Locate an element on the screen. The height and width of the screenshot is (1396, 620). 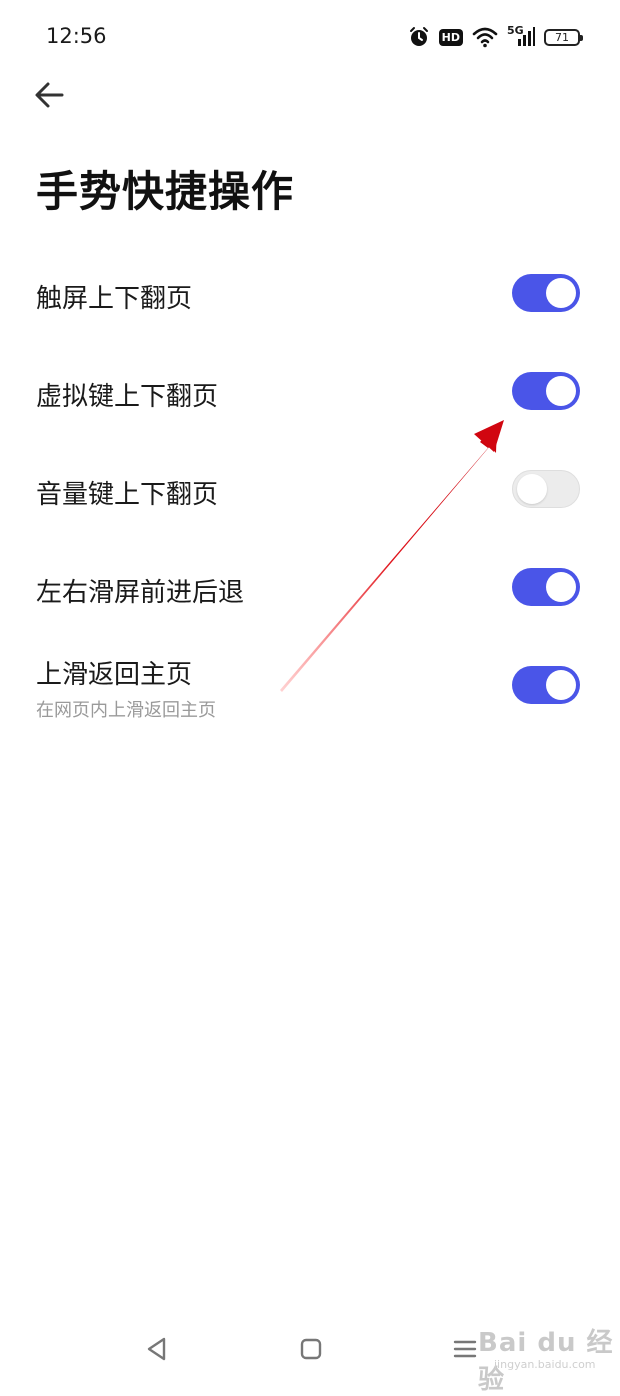
battery-level: 71 is located at coordinates (562, 37).